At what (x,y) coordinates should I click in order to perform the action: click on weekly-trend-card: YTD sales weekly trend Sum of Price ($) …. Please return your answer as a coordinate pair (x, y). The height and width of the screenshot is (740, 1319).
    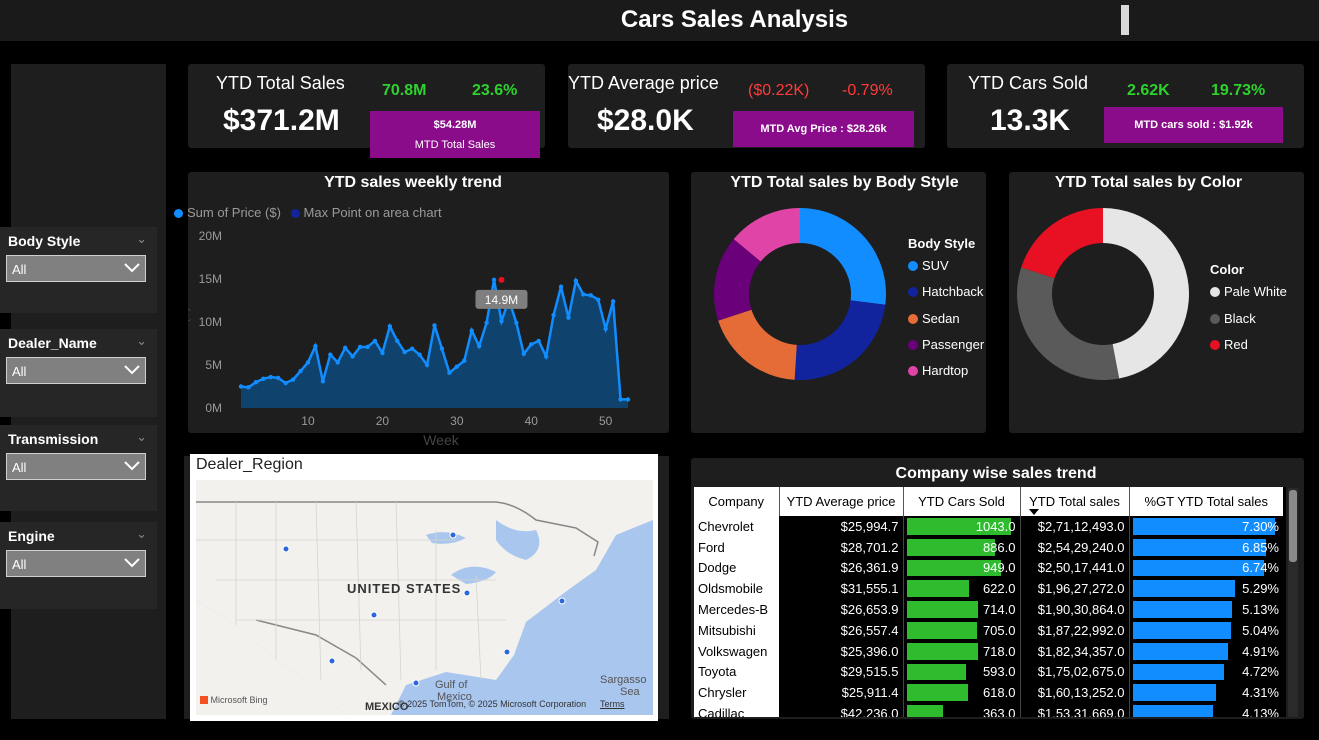
    Looking at the image, I should click on (421, 310).